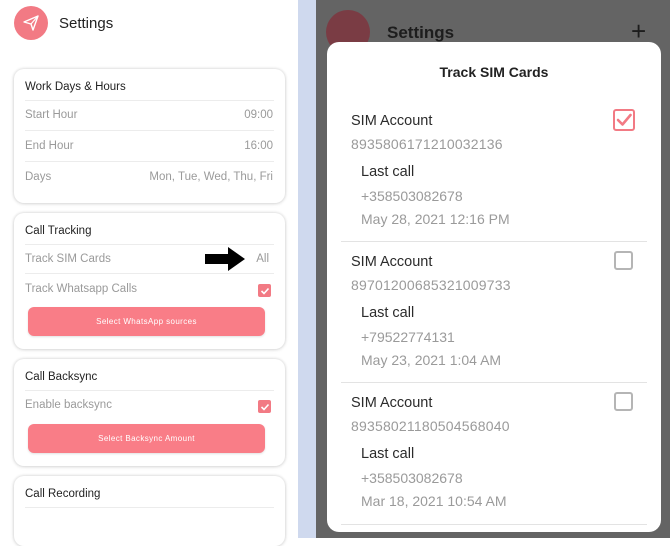 The width and height of the screenshot is (670, 546). What do you see at coordinates (149, 25) in the screenshot?
I see `app-header: Settings` at bounding box center [149, 25].